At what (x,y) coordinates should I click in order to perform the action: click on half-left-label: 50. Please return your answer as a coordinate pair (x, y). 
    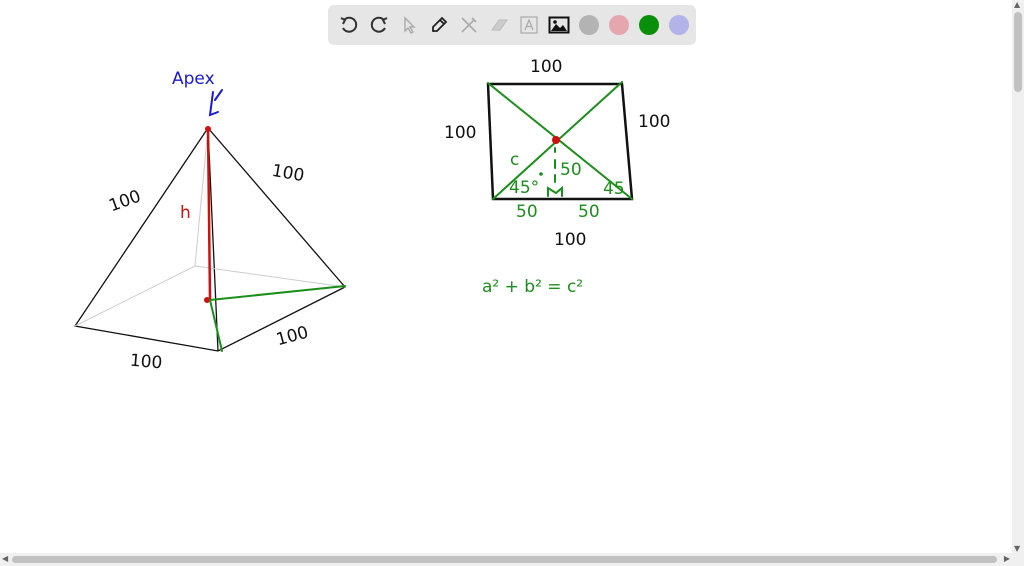
    Looking at the image, I should click on (527, 212).